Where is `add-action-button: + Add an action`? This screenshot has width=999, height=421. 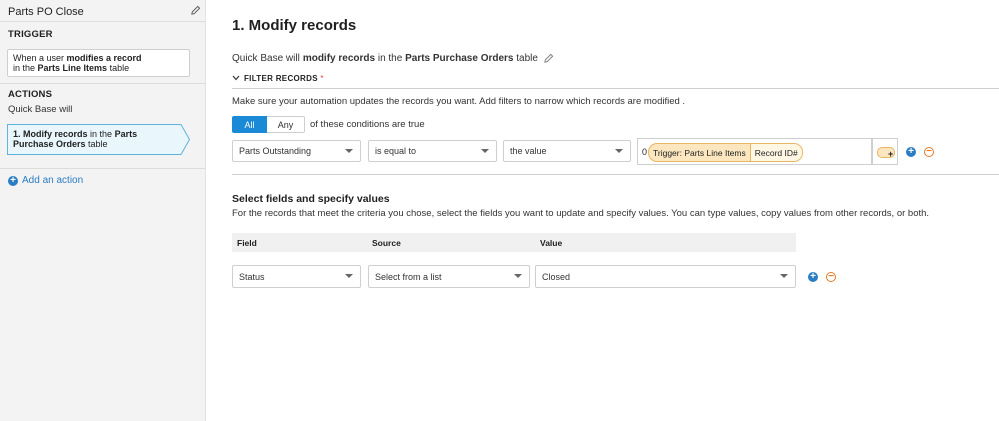 add-action-button: + Add an action is located at coordinates (45, 180).